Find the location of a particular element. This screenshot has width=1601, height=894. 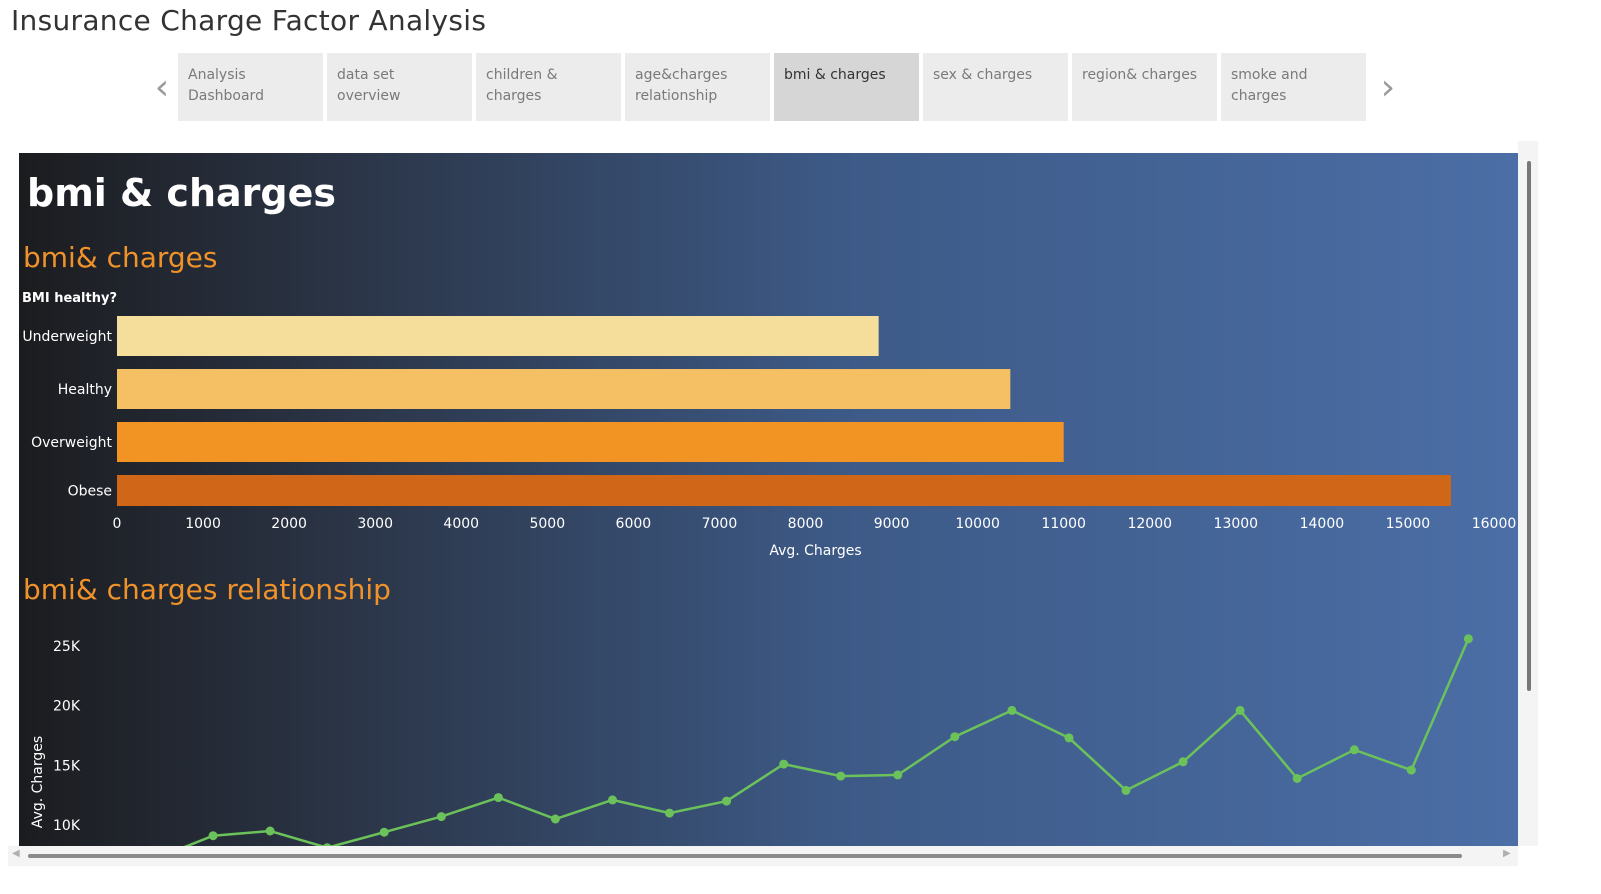

x-tick-label: 12000 is located at coordinates (1149, 524).